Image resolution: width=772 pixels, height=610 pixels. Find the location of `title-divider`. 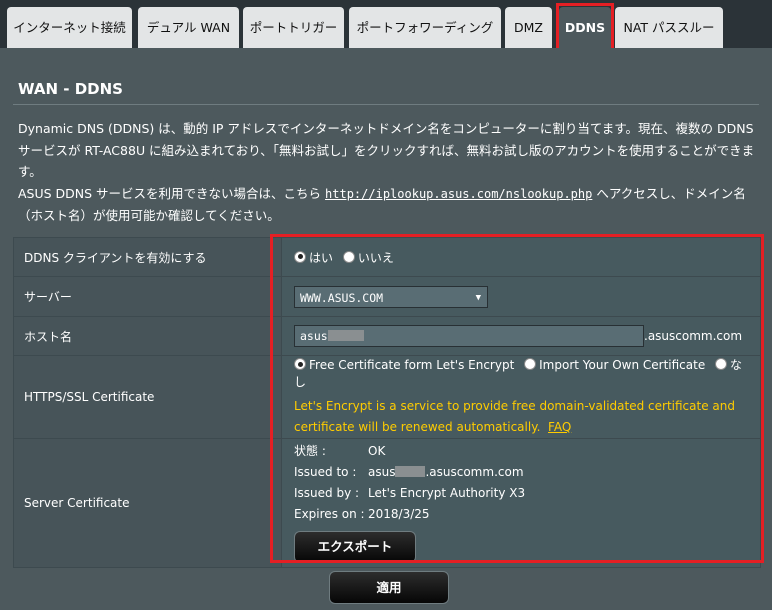

title-divider is located at coordinates (386, 104).